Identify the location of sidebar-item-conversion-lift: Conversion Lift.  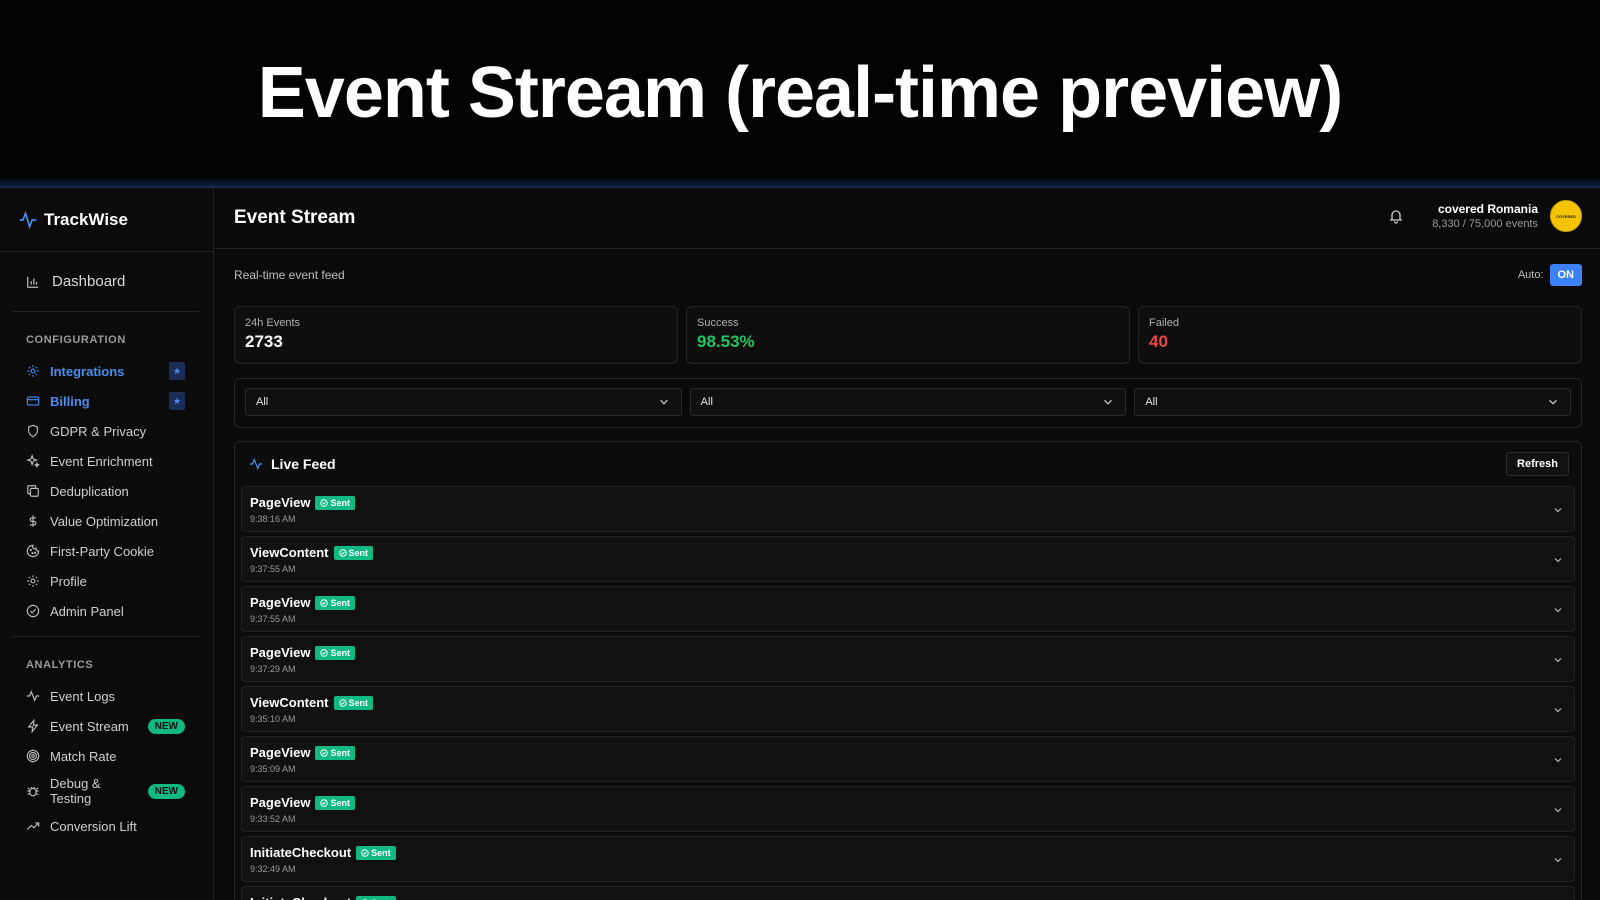
(106, 826).